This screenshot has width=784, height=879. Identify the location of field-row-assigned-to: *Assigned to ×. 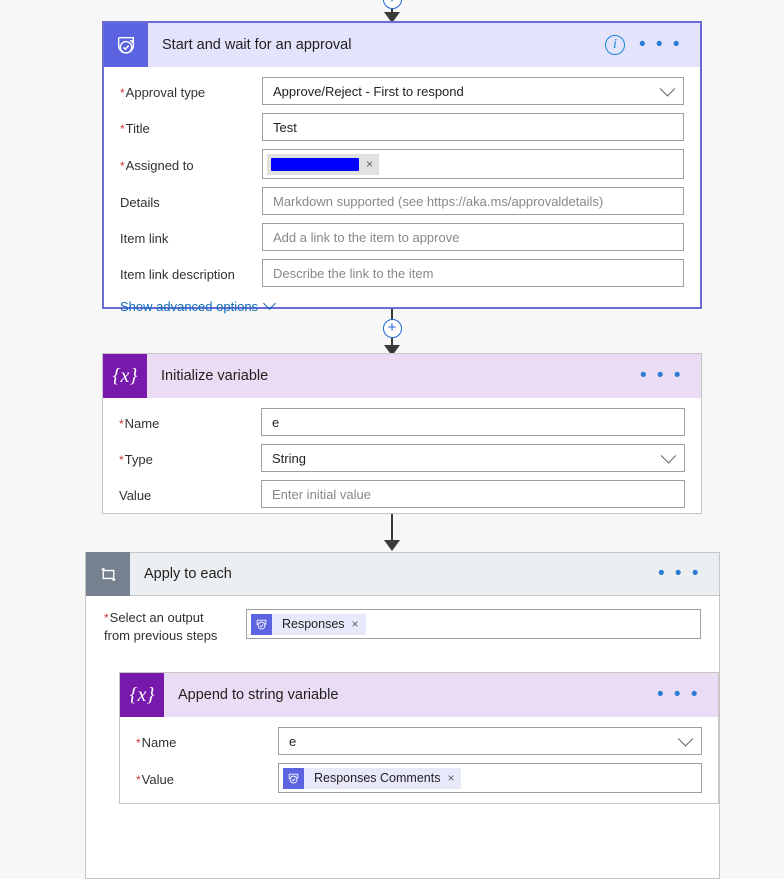
(402, 164).